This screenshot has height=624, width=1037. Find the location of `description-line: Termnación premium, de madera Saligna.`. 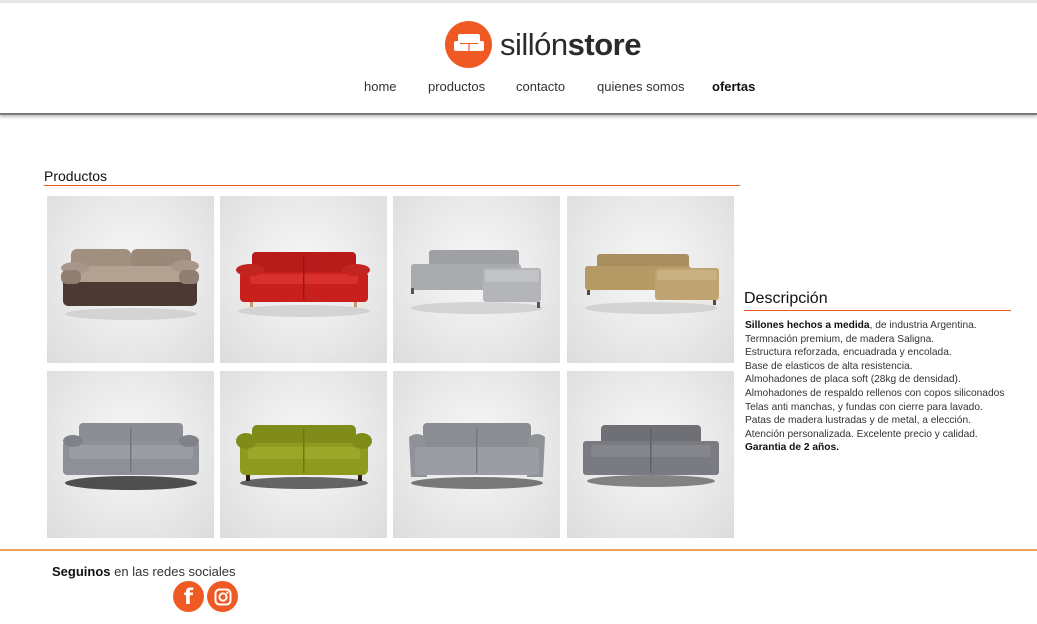

description-line: Termnación premium, de madera Saligna. is located at coordinates (885, 340).